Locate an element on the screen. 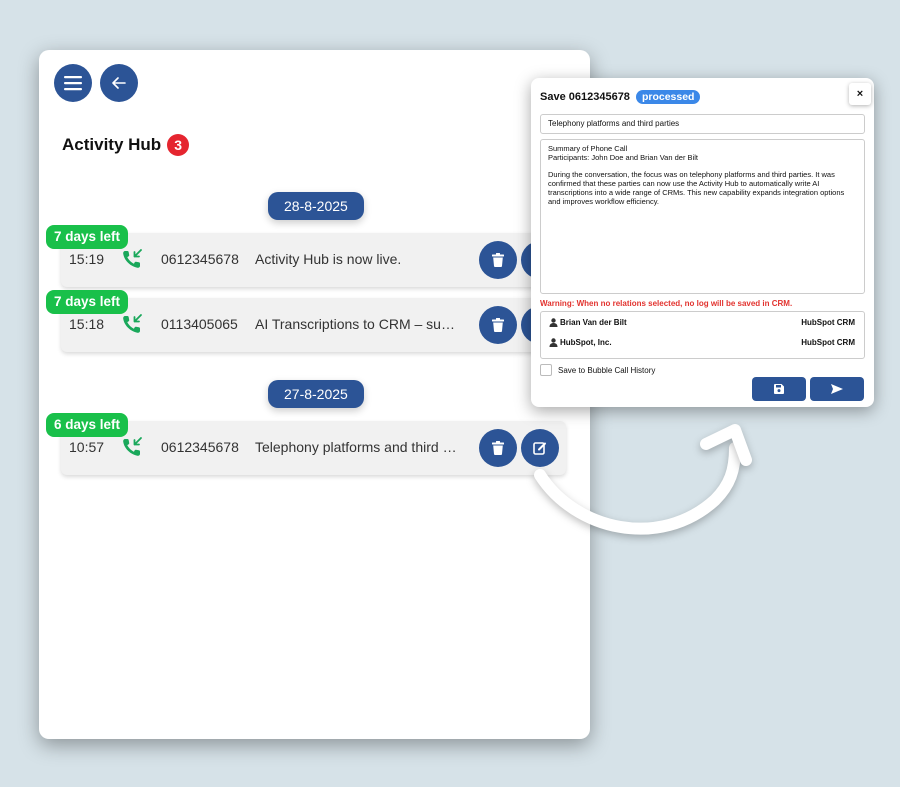  menu-button is located at coordinates (73, 83).